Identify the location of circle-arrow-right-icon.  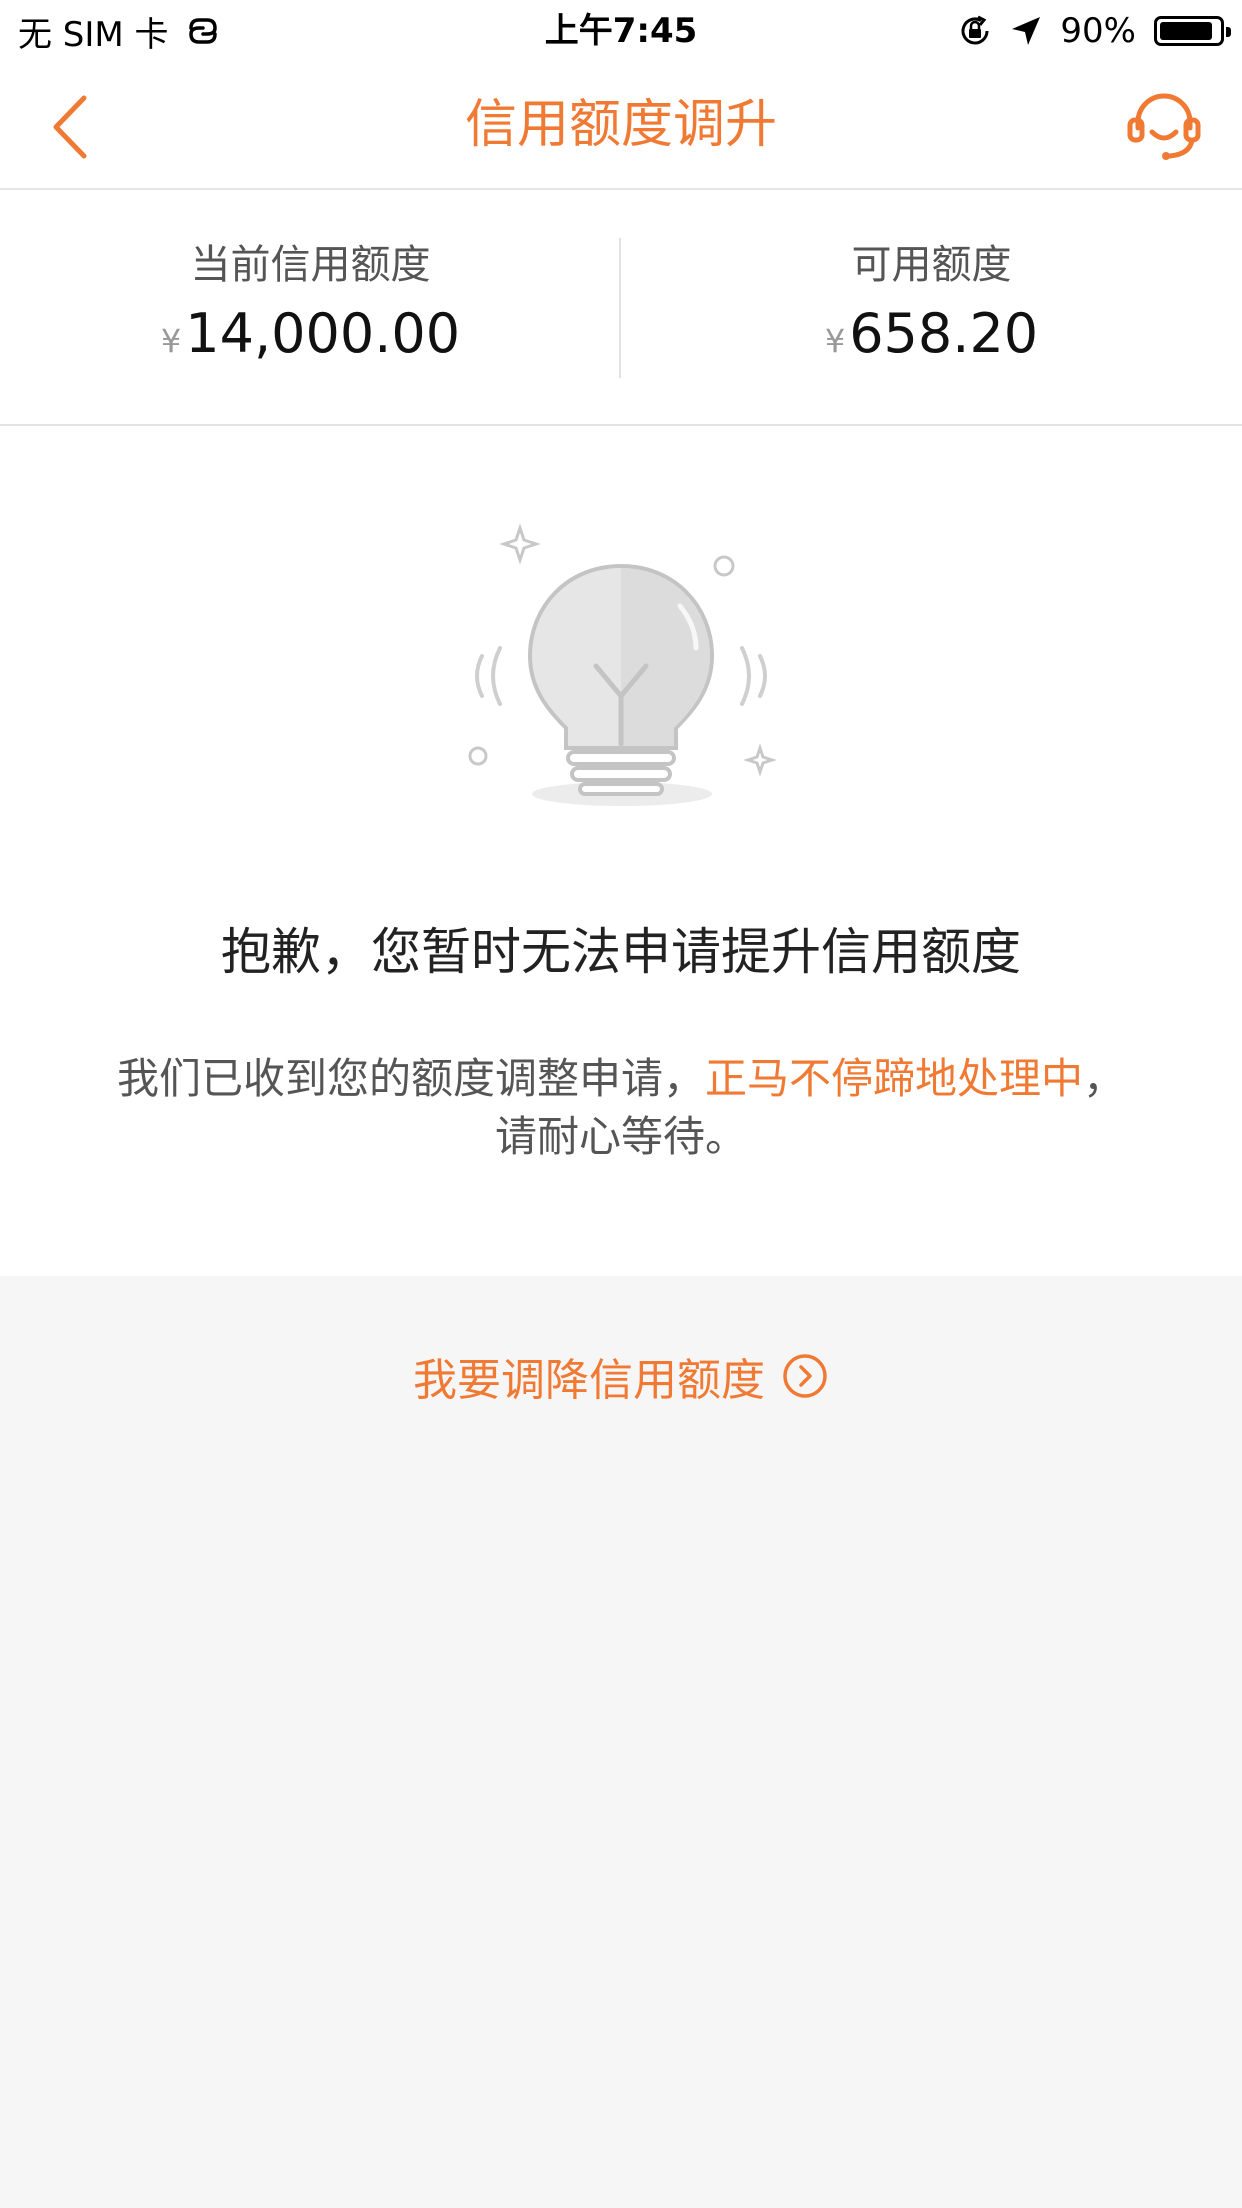
(805, 1376).